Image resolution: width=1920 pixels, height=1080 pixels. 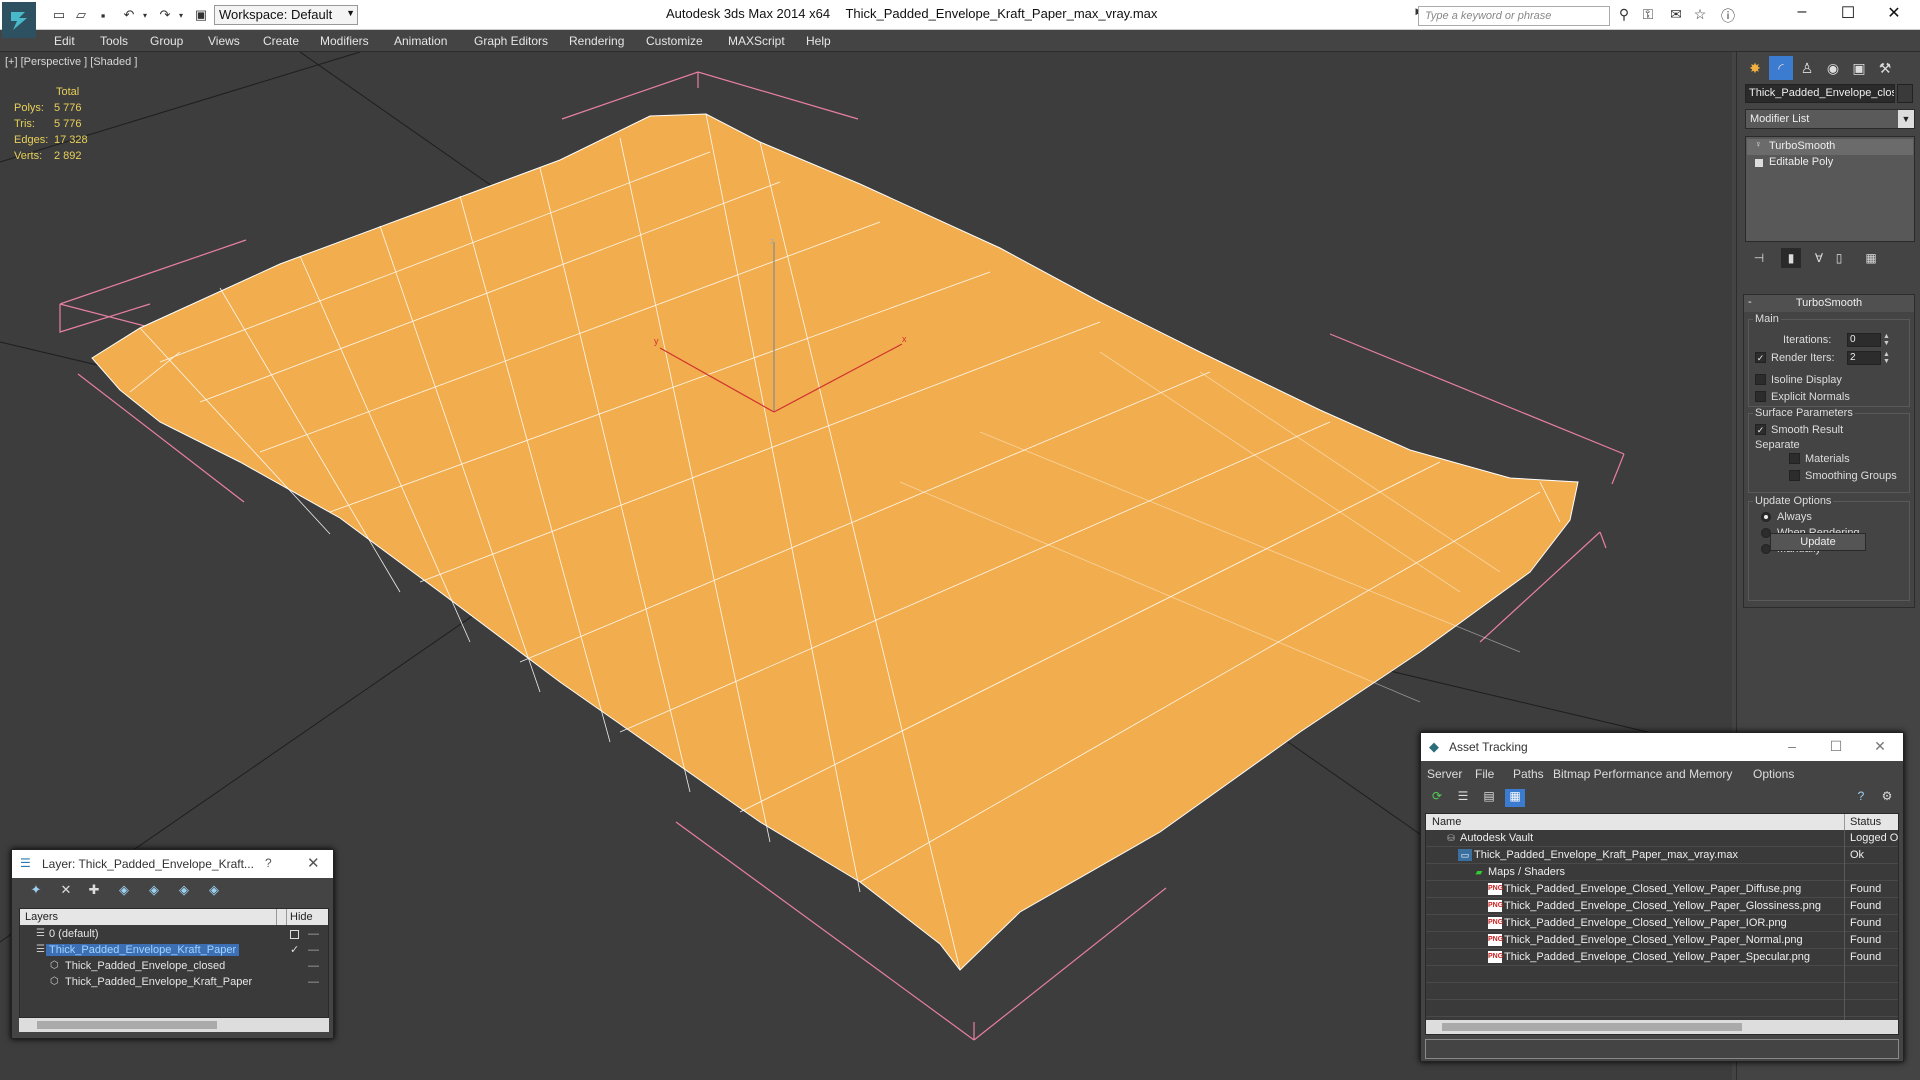 I want to click on settings-icon: ⚙, so click(x=1887, y=798).